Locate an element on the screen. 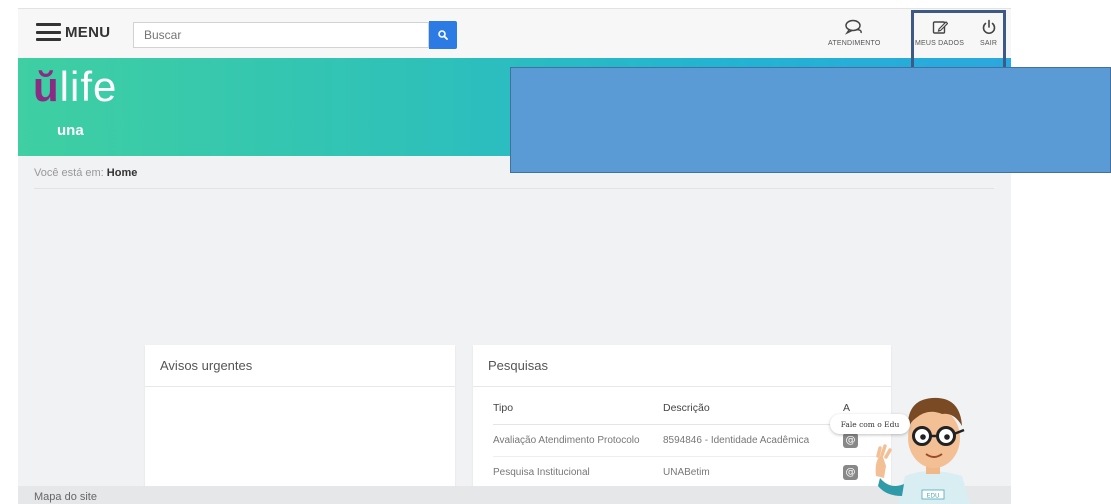 The width and height of the screenshot is (1111, 504). column-header-descricao: Descrição is located at coordinates (753, 406).